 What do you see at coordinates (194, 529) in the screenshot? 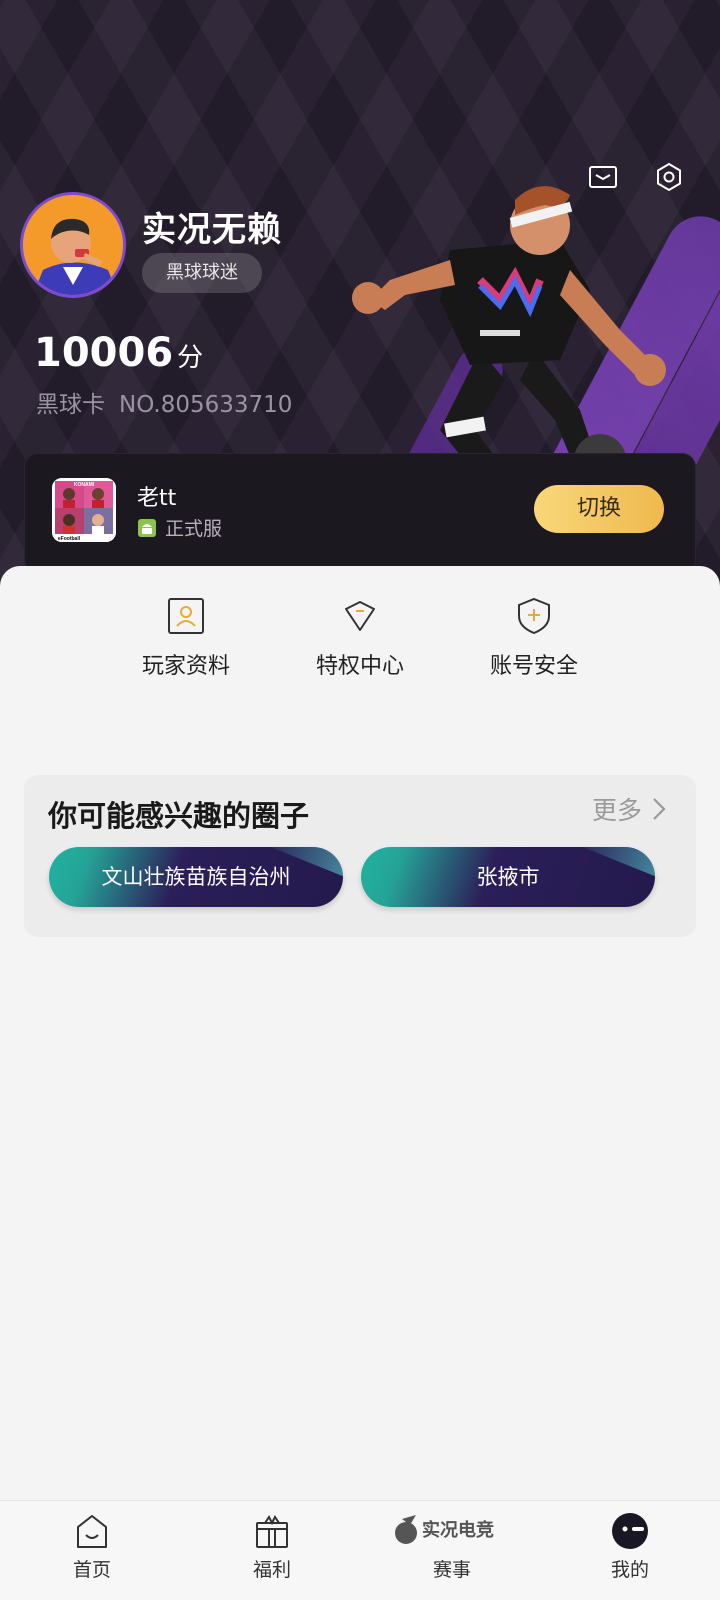
I see `server-label: 正式服` at bounding box center [194, 529].